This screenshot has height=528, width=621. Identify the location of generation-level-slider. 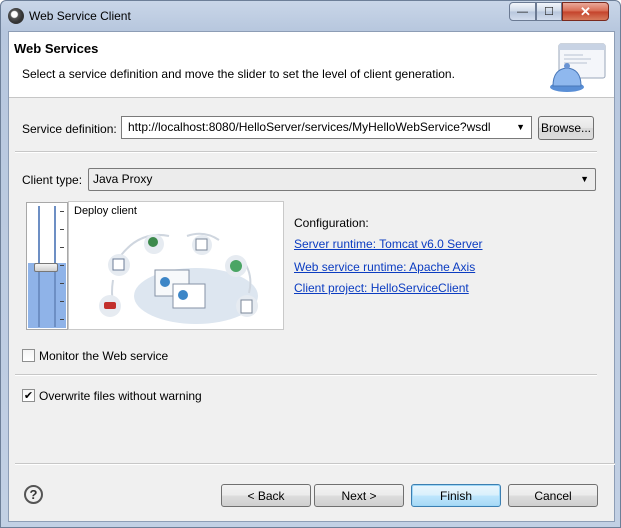
(47, 266).